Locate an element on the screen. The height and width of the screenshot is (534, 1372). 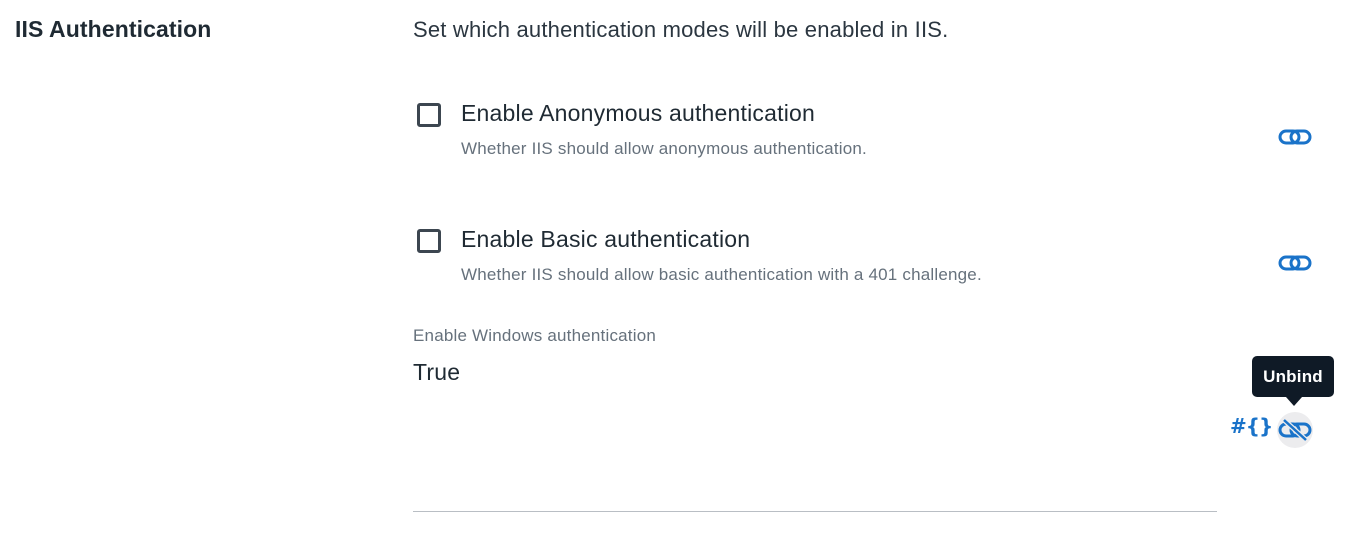
windows-auth-value: True is located at coordinates (436, 372).